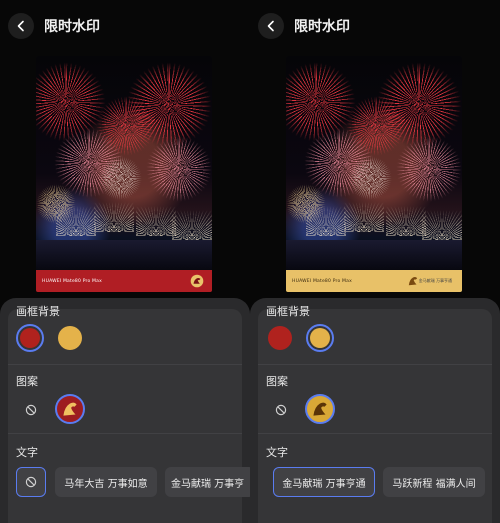 This screenshot has height=523, width=500. What do you see at coordinates (124, 281) in the screenshot?
I see `watermark-bar: HUAWEI Mate80 Pro Max` at bounding box center [124, 281].